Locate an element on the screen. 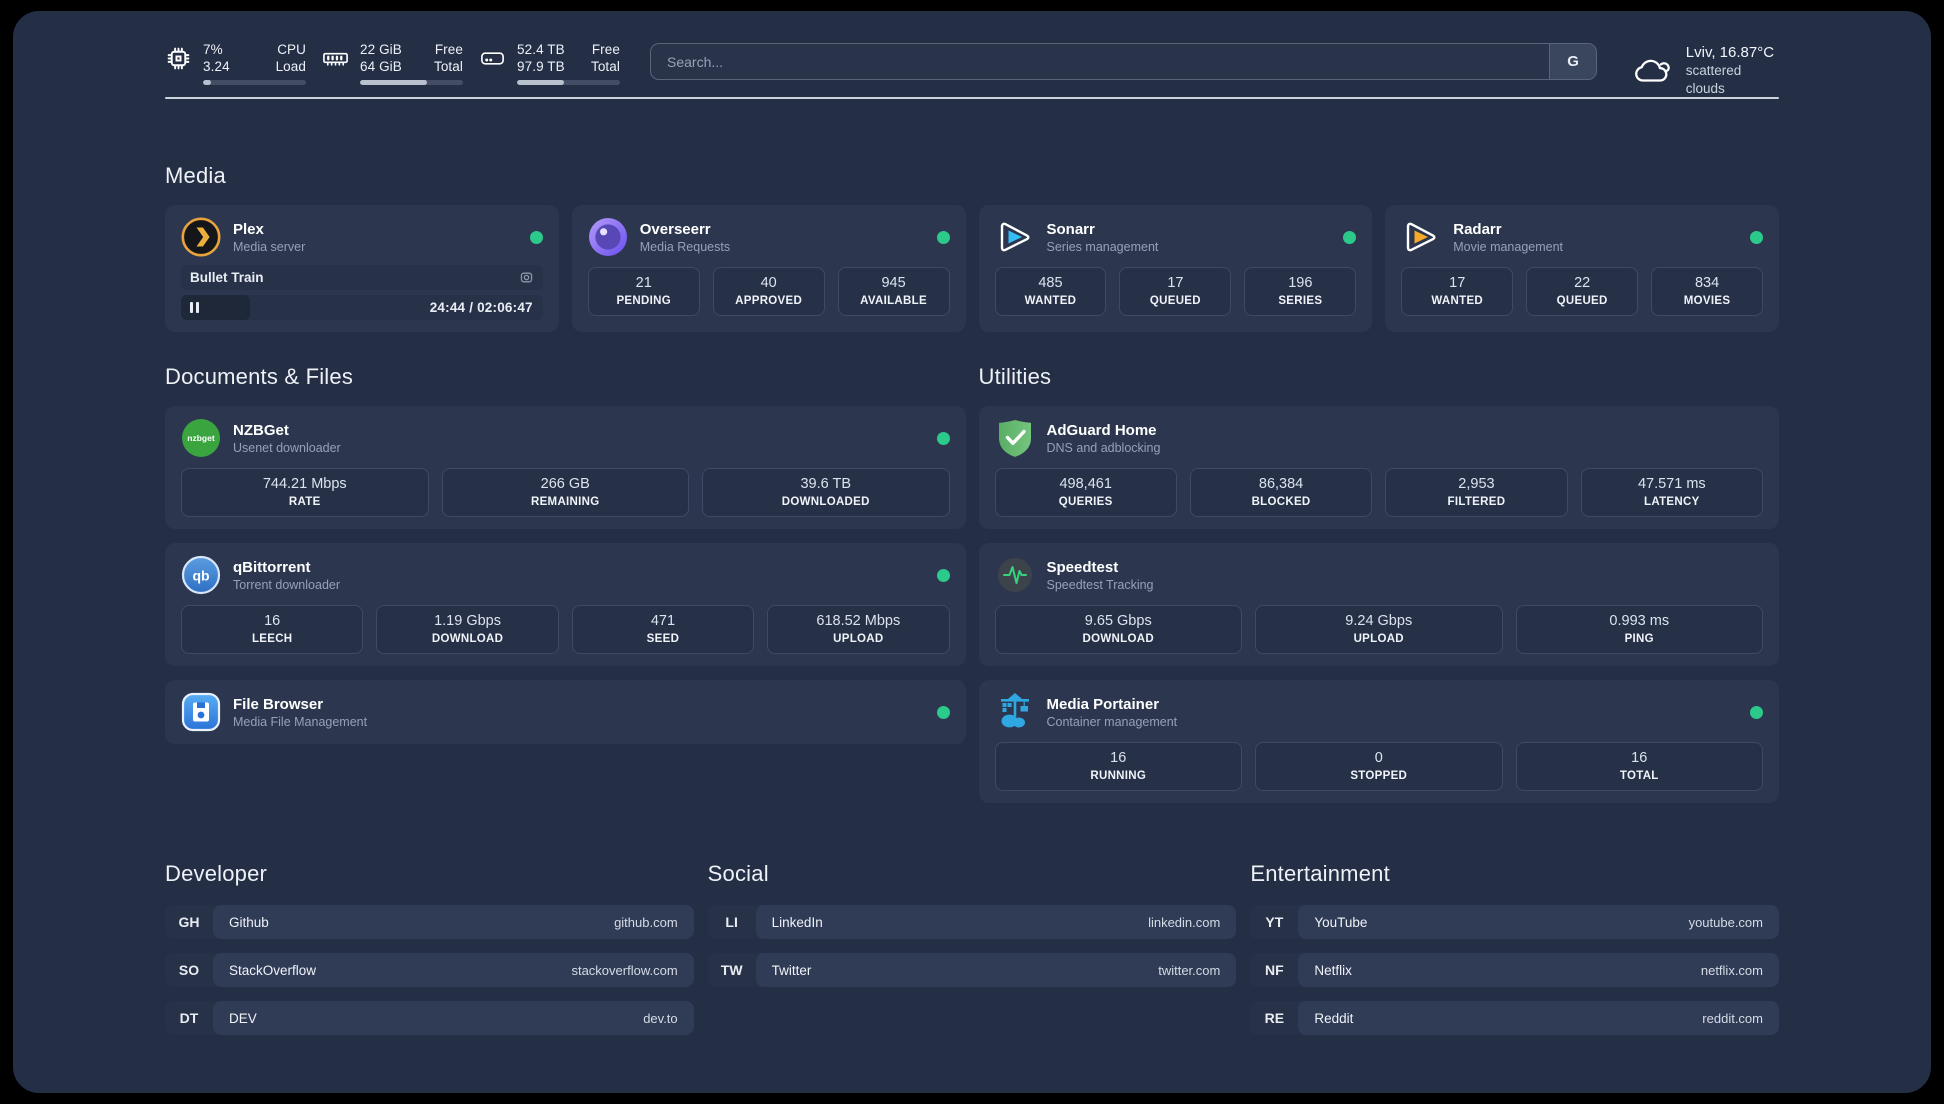 Image resolution: width=1944 pixels, height=1104 pixels. link-reddit: RE Reddit reddit.com is located at coordinates (1514, 1018).